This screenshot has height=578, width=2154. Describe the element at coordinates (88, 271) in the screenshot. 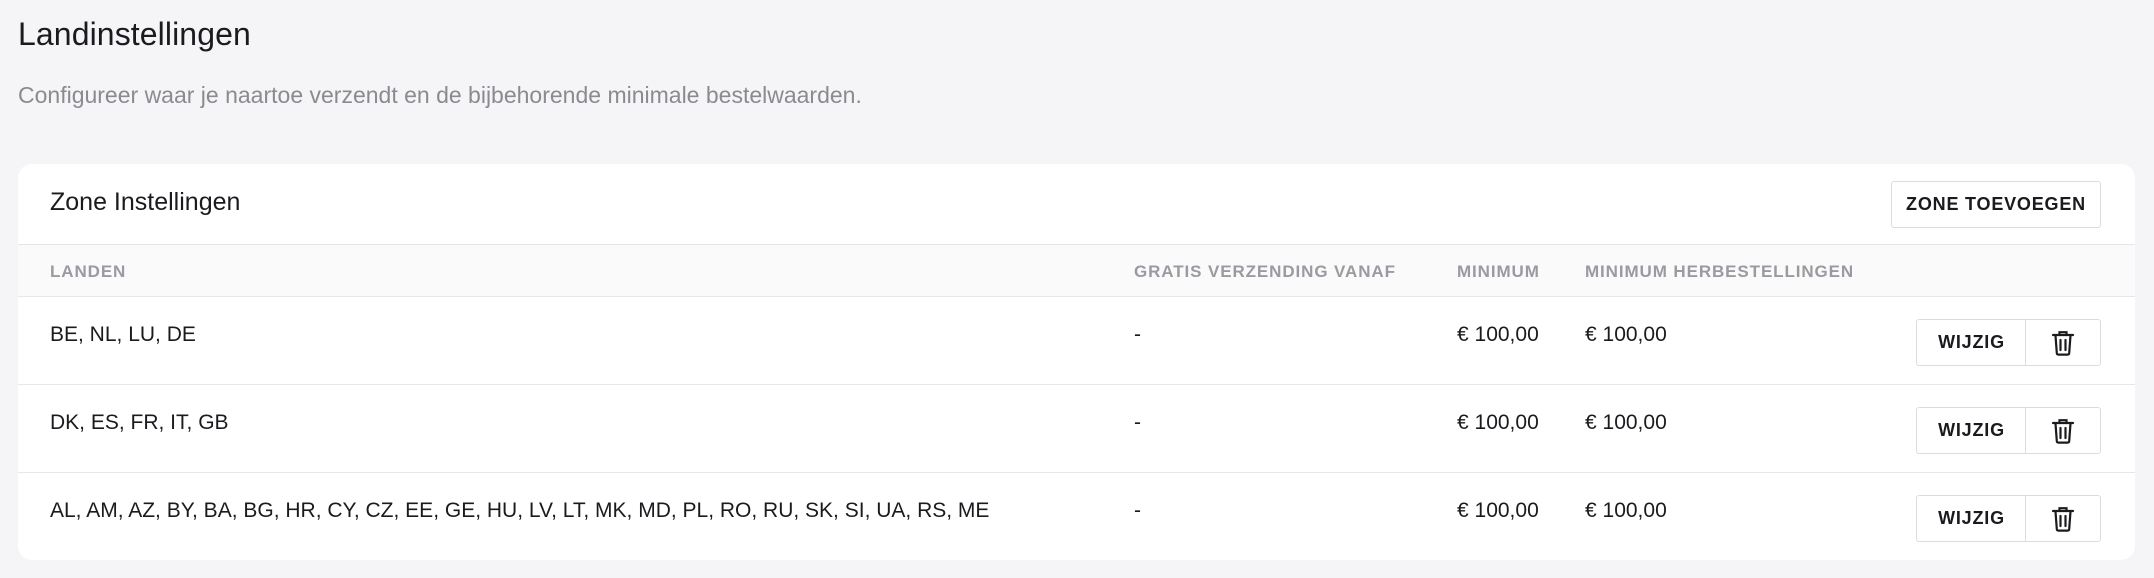

I see `column-header-countries: LANDEN` at that location.